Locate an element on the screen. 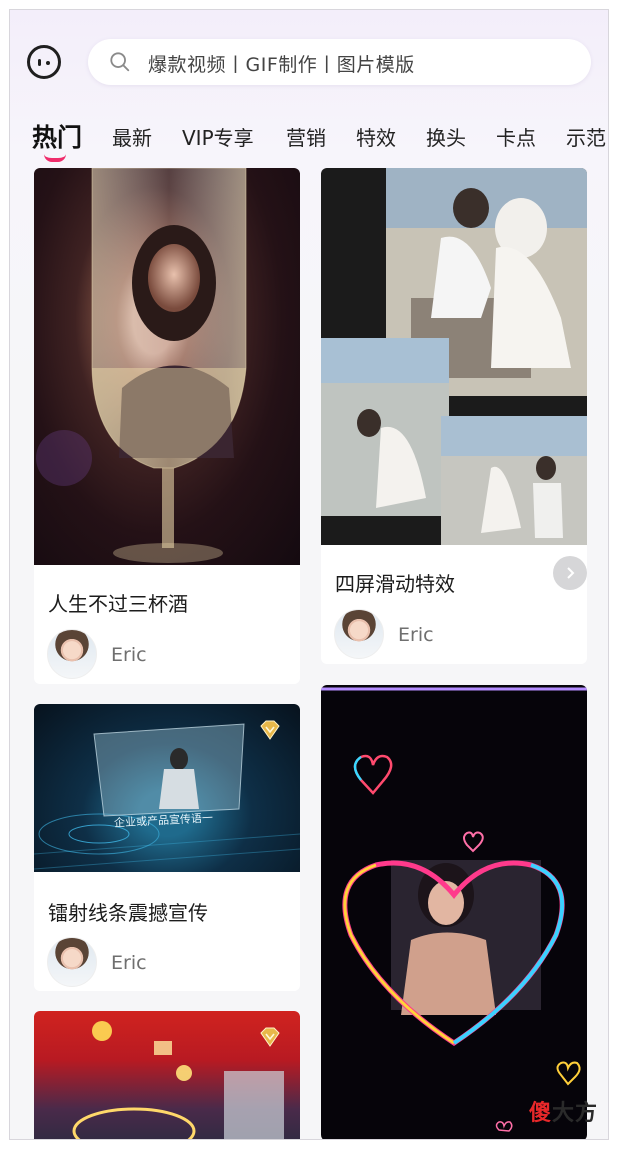 The width and height of the screenshot is (620, 1149). chevron-right-icon is located at coordinates (571, 573).